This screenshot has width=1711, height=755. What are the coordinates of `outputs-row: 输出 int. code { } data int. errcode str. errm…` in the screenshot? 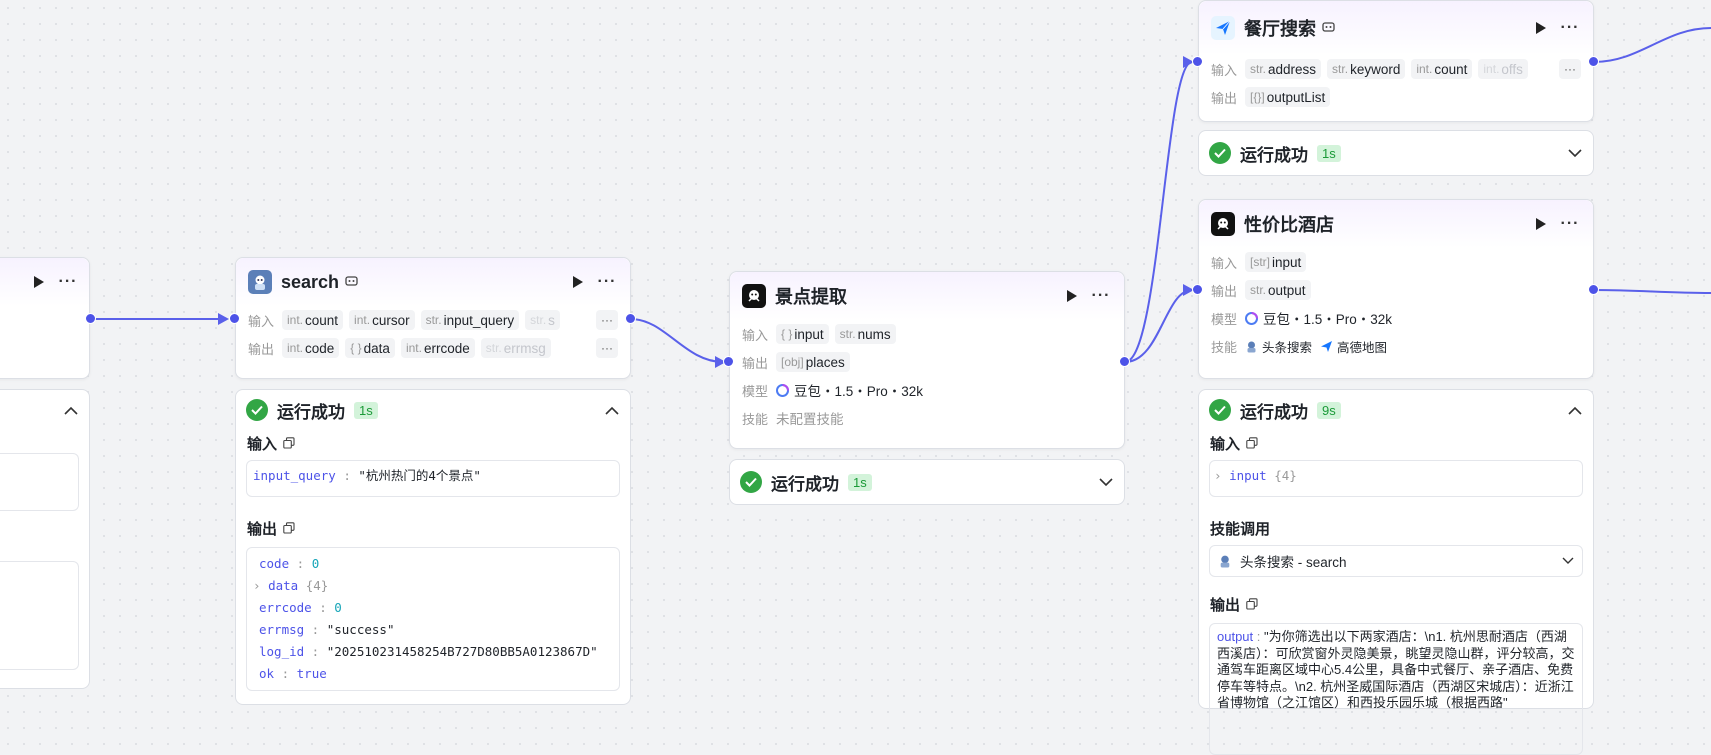 It's located at (433, 348).